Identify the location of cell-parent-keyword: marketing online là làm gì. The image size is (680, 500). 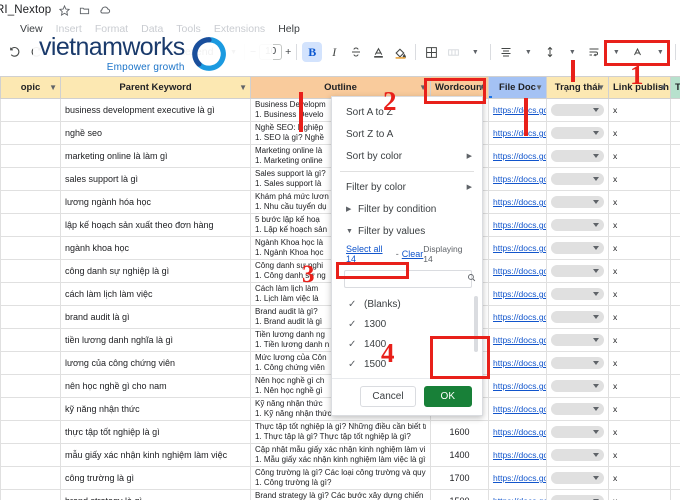
(155, 156).